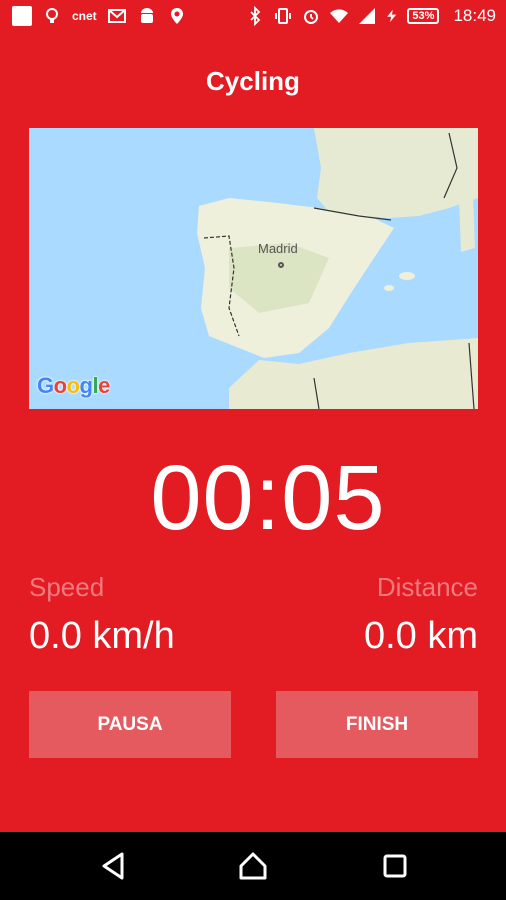  Describe the element at coordinates (130, 724) in the screenshot. I see `pause-button: PAUSA` at that location.